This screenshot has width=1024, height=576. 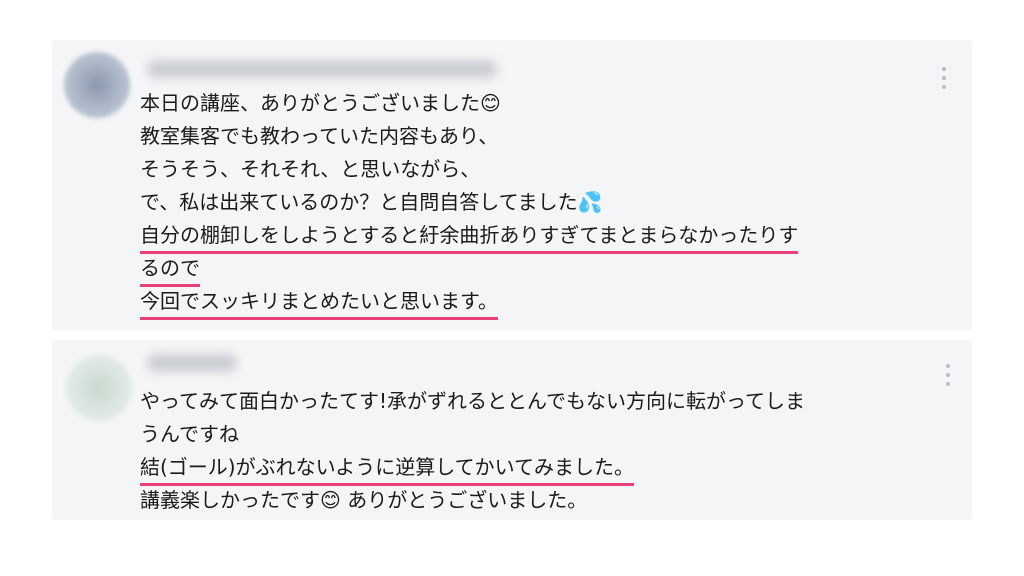 What do you see at coordinates (469, 237) in the screenshot?
I see `comment-line-underlined: 自分の棚卸しをしようとすると紆余曲折ありすぎてまとまらなかったりす` at bounding box center [469, 237].